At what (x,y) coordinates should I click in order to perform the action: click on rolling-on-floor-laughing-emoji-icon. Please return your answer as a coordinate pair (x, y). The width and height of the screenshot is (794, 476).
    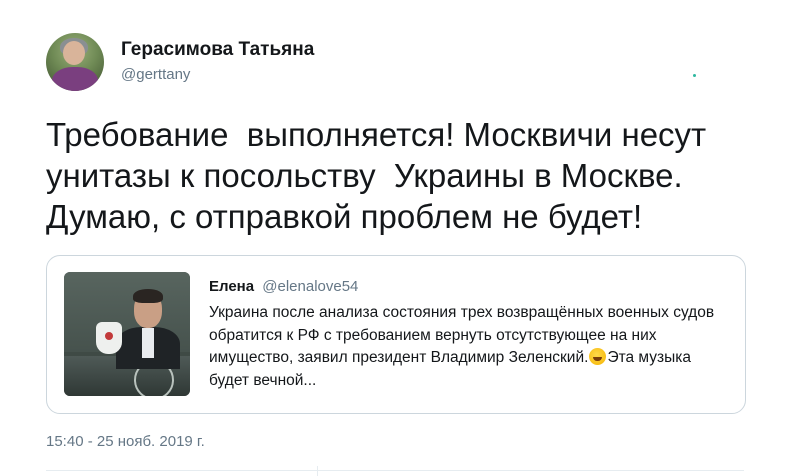
    Looking at the image, I should click on (598, 356).